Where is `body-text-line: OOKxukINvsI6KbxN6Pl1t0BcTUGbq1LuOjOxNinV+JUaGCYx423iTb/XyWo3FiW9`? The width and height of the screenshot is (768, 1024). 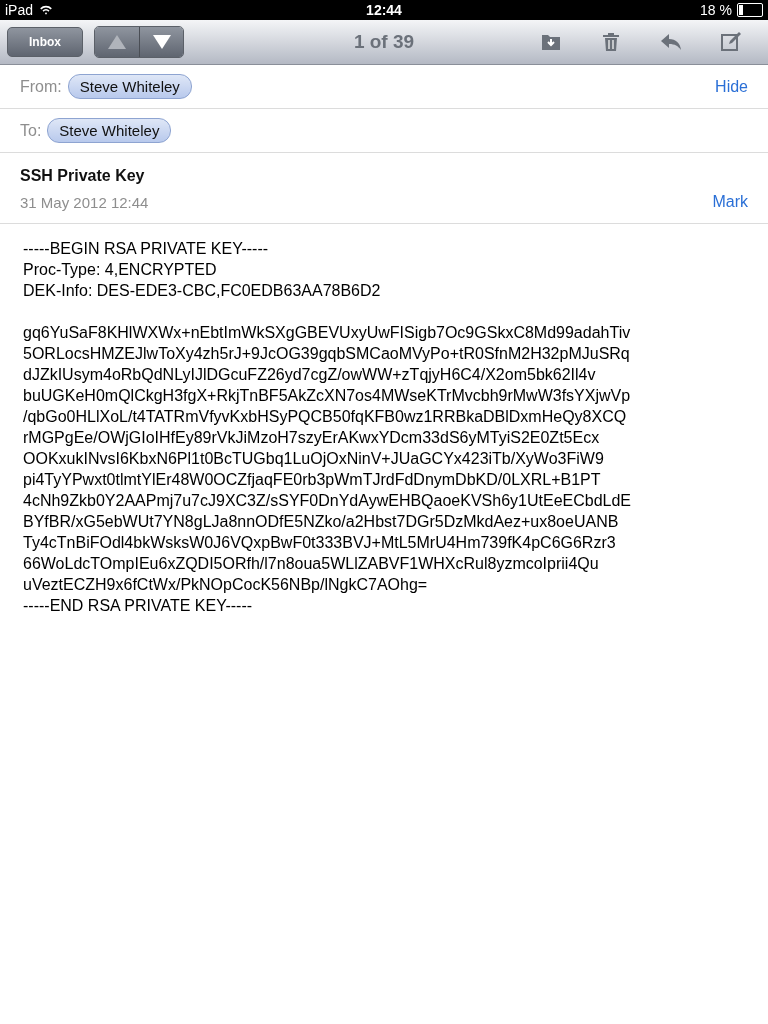
body-text-line: OOKxukINvsI6KbxN6Pl1t0BcTUGbq1LuOjOxNinV+JUaGCYx423iTb/XyWo3FiW9 is located at coordinates (313, 459).